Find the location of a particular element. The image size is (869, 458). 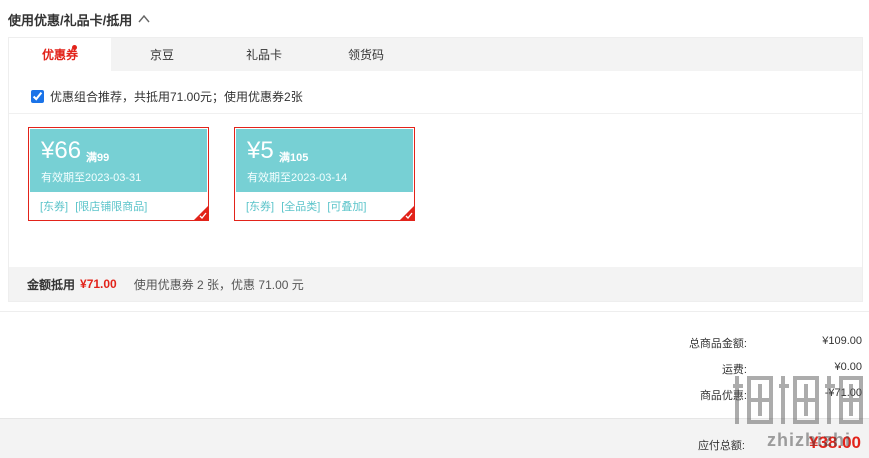

recommend-text: 优惠组合推荐，共抵用71.00元；使用优惠券2张 is located at coordinates (176, 96).